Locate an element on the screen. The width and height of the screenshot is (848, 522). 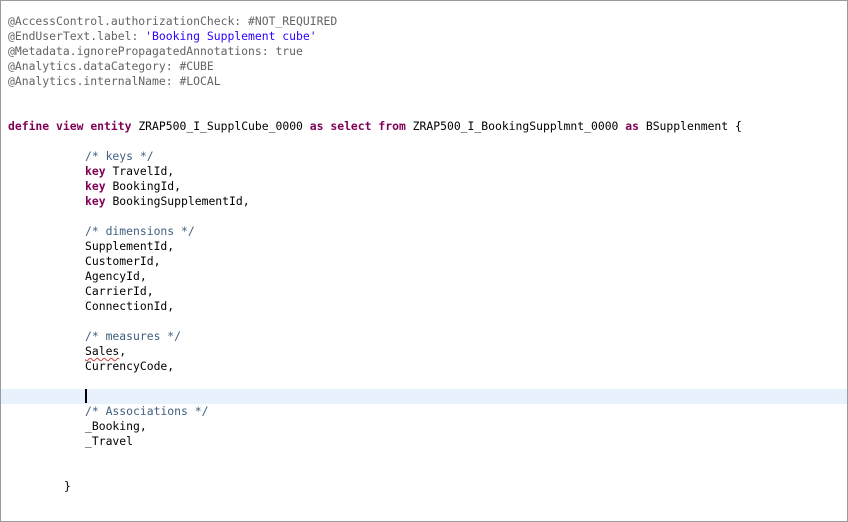
code-line: } is located at coordinates (427, 486).